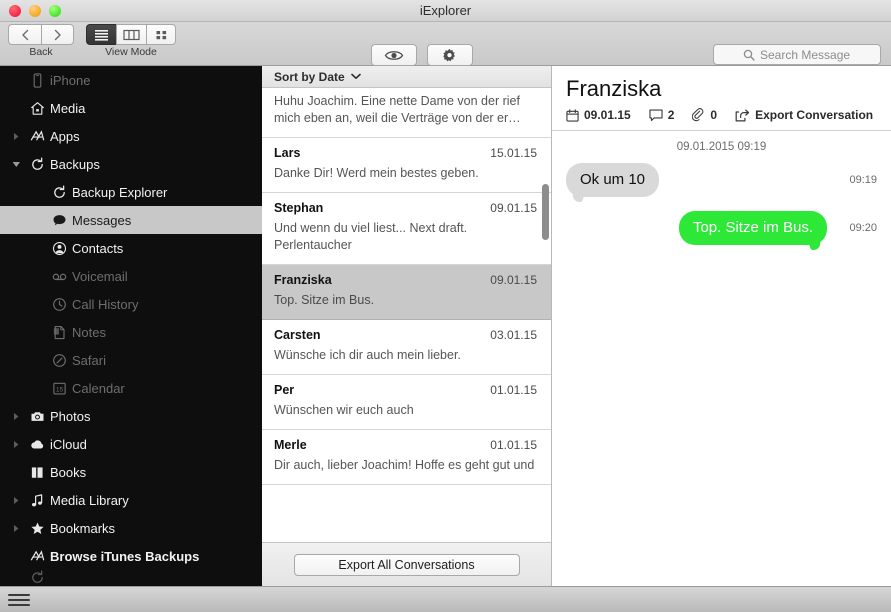 Image resolution: width=891 pixels, height=612 pixels. What do you see at coordinates (131, 52) in the screenshot?
I see `view-mode-label: View Mode` at bounding box center [131, 52].